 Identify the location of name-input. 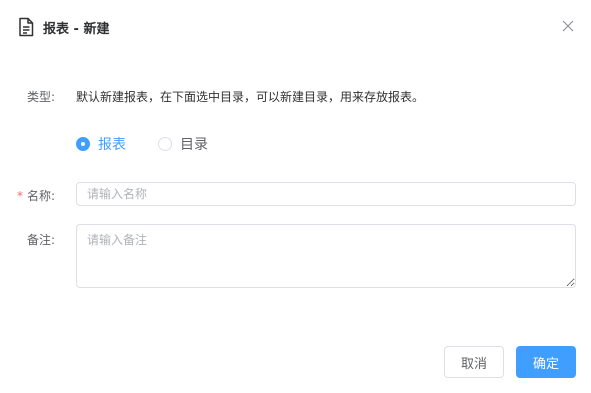
(326, 194).